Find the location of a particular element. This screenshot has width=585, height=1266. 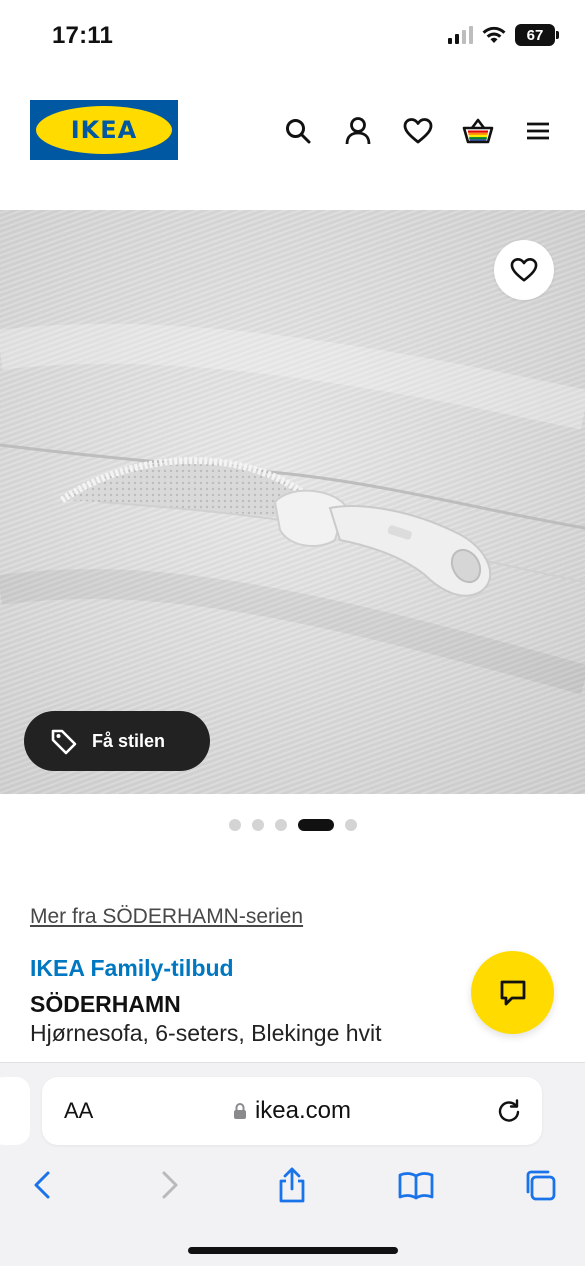

ikea-logo: IKEA is located at coordinates (104, 130).